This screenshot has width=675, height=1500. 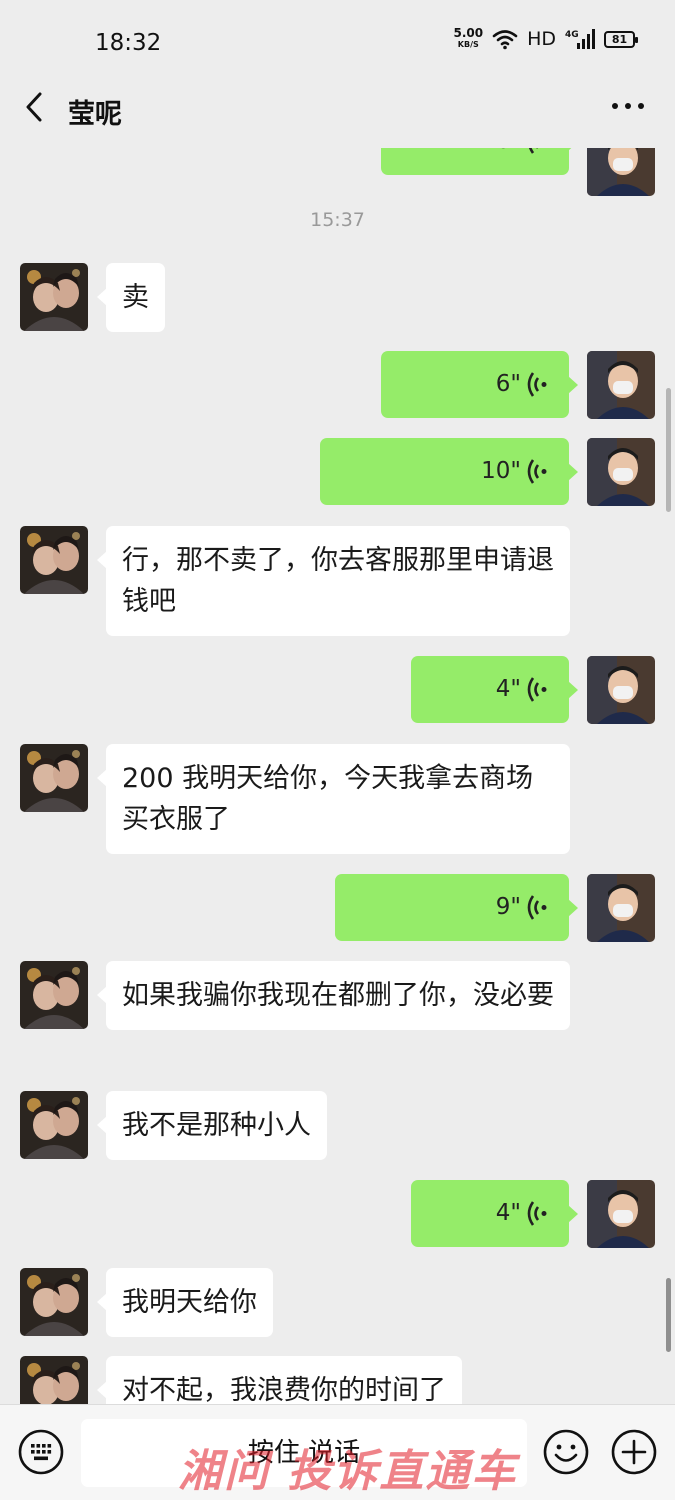 I want to click on message-timestamp: 15:37, so click(x=337, y=220).